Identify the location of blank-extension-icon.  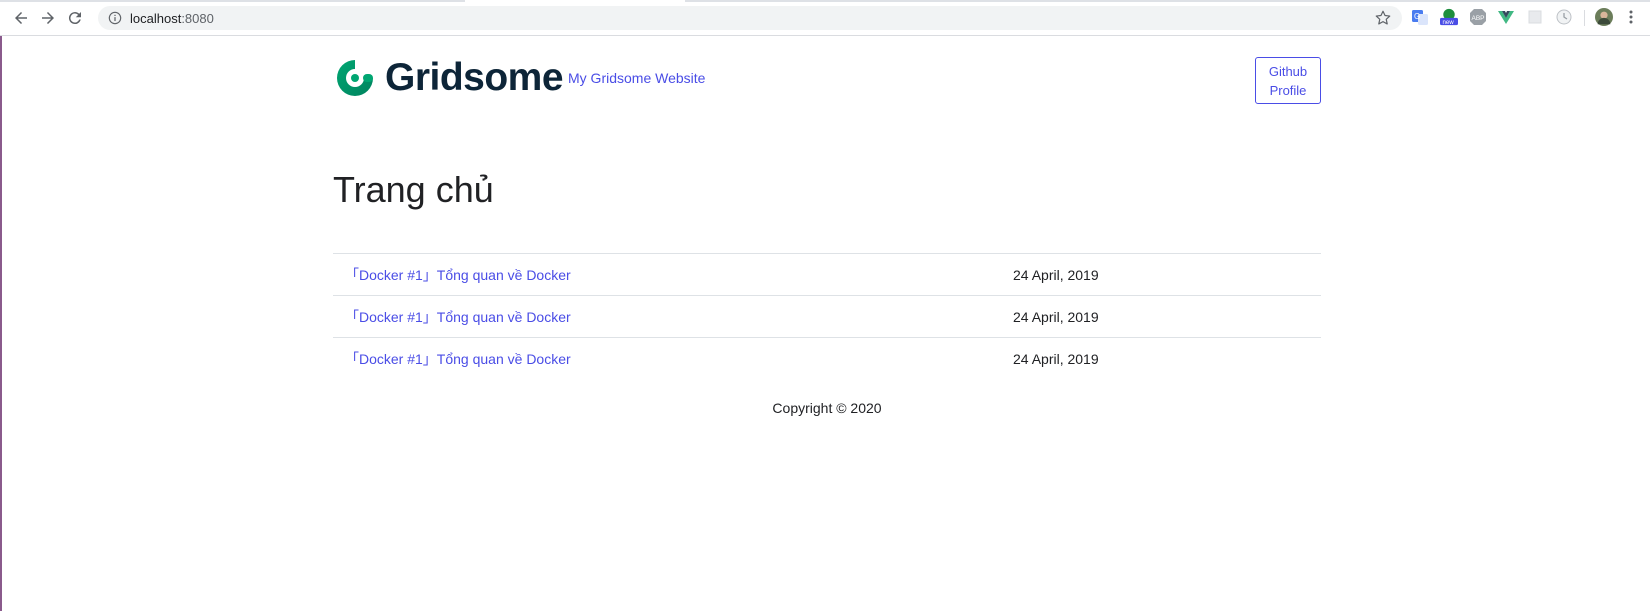
(1535, 17).